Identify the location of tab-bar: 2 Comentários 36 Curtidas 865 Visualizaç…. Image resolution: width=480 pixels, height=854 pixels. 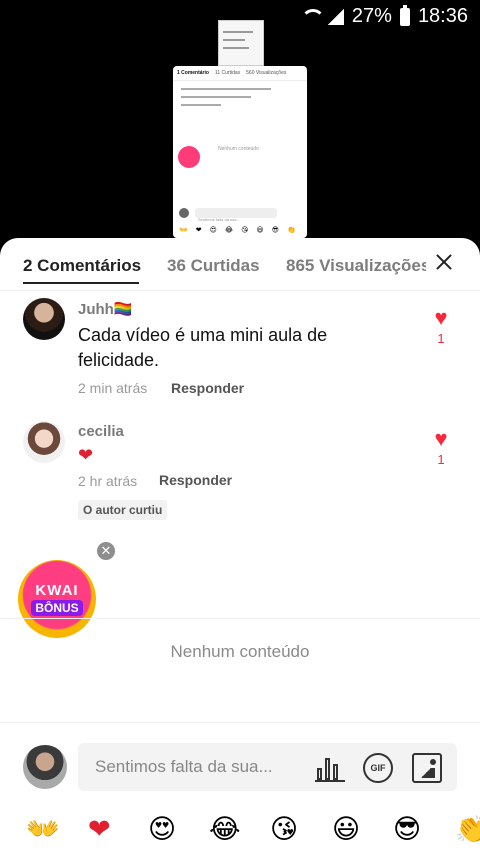
(240, 264).